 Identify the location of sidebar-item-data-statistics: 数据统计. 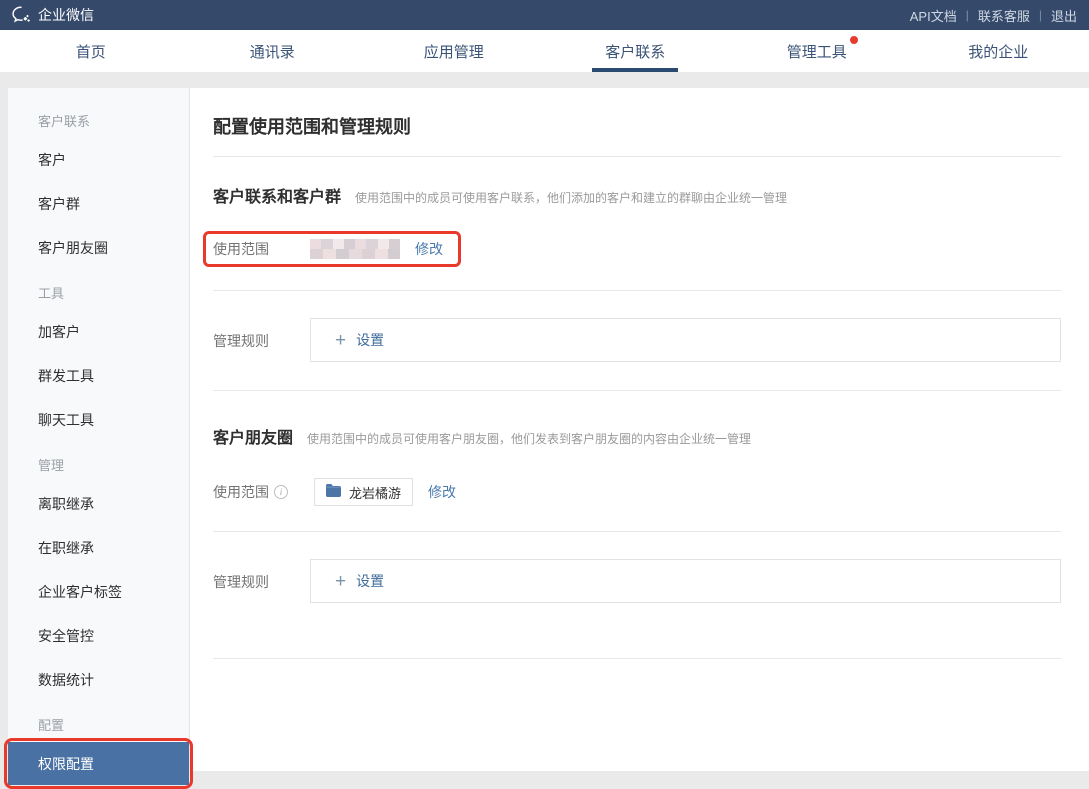
(98, 680).